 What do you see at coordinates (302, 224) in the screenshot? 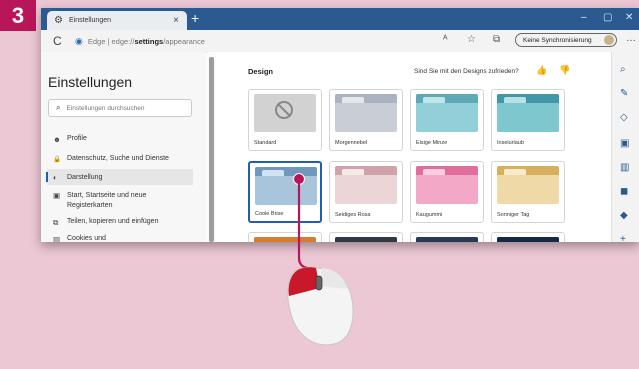
I see `mouse-cable` at bounding box center [302, 224].